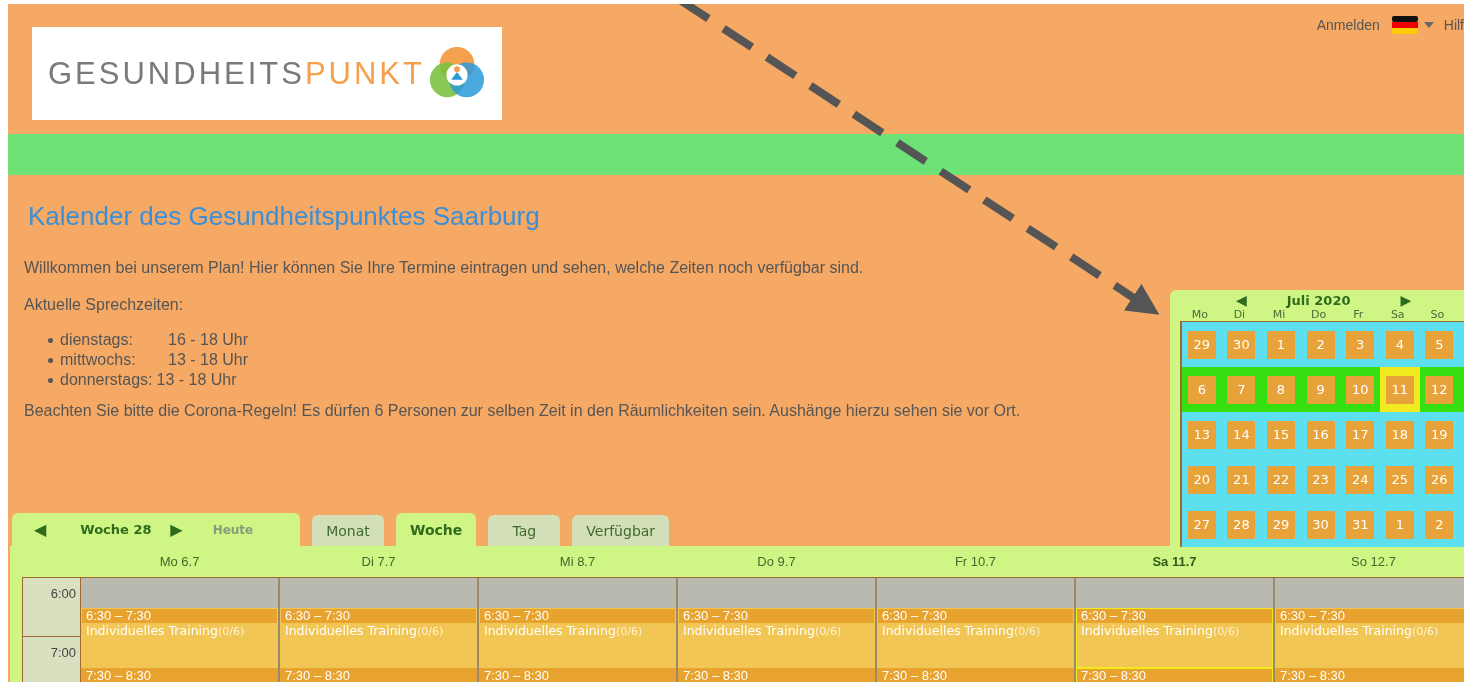  I want to click on day-button: 17, so click(1360, 434).